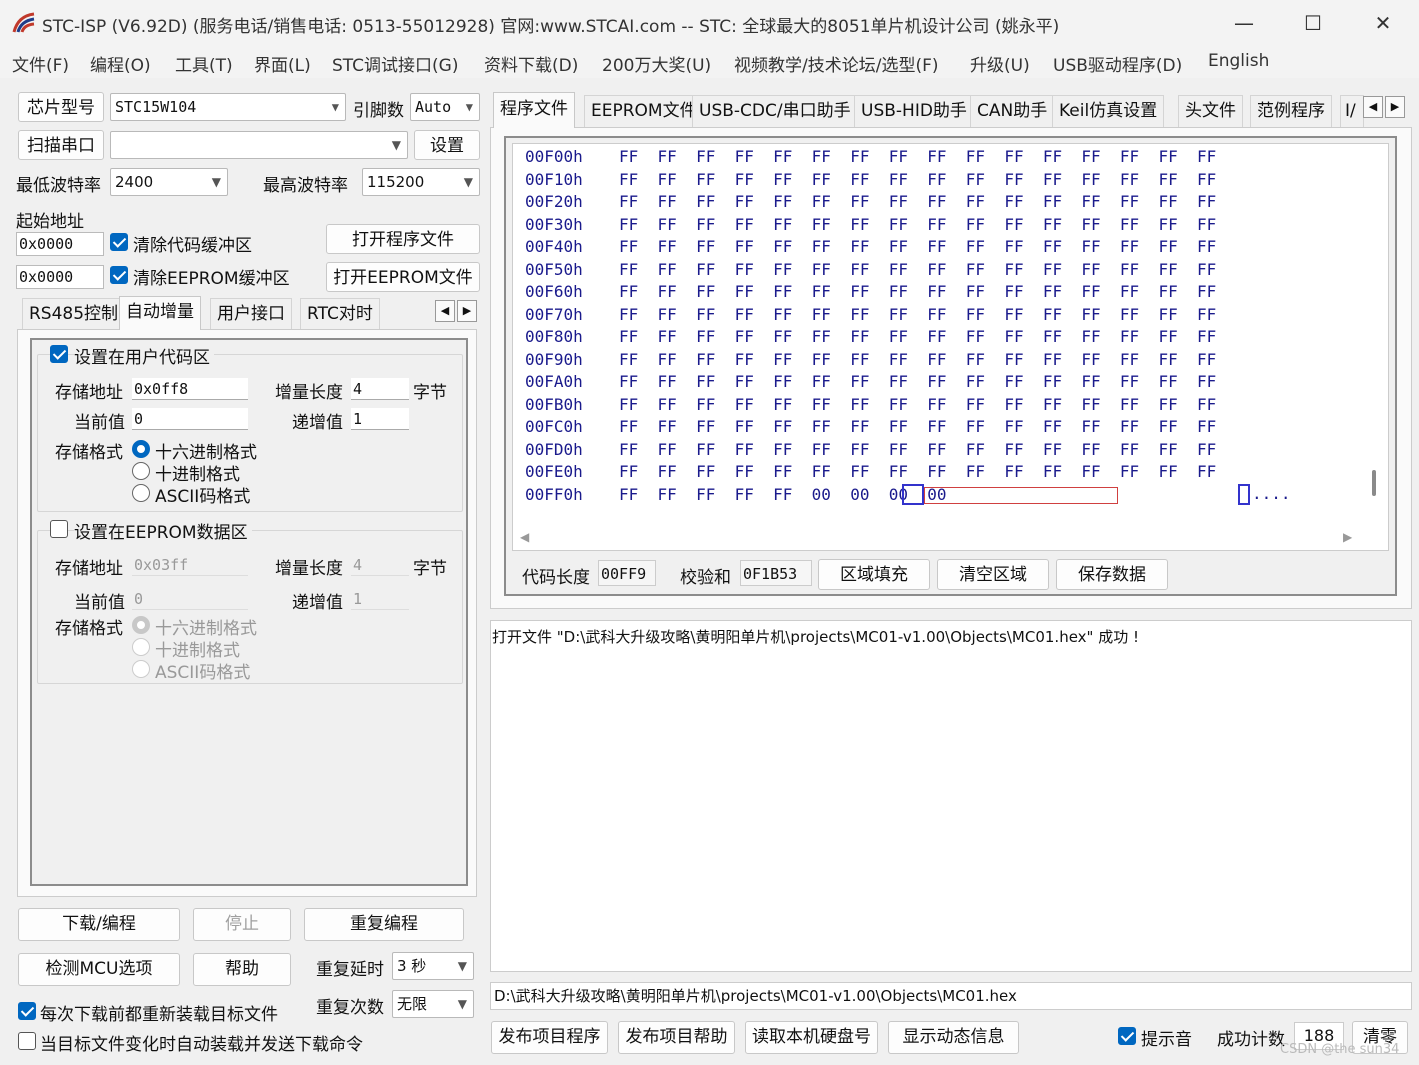  What do you see at coordinates (61, 145) in the screenshot?
I see `scan-port-button: 扫描串口` at bounding box center [61, 145].